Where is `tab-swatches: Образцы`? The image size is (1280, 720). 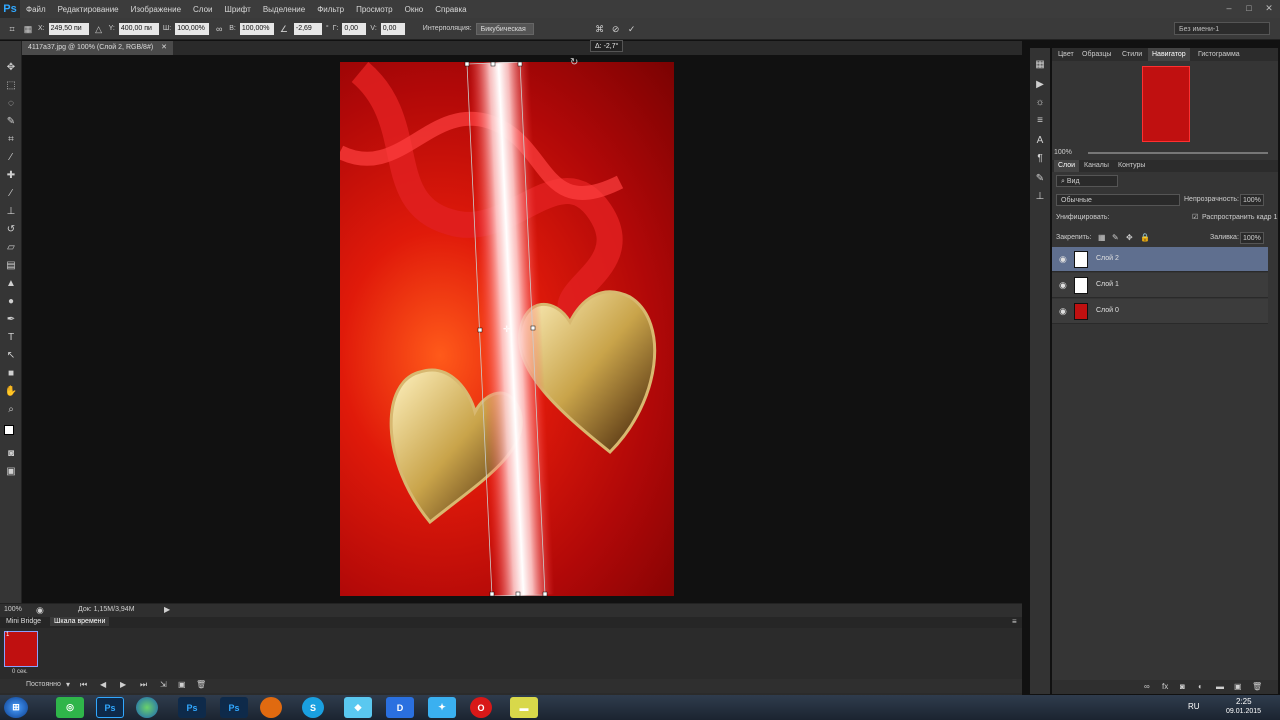 tab-swatches: Образцы is located at coordinates (1096, 54).